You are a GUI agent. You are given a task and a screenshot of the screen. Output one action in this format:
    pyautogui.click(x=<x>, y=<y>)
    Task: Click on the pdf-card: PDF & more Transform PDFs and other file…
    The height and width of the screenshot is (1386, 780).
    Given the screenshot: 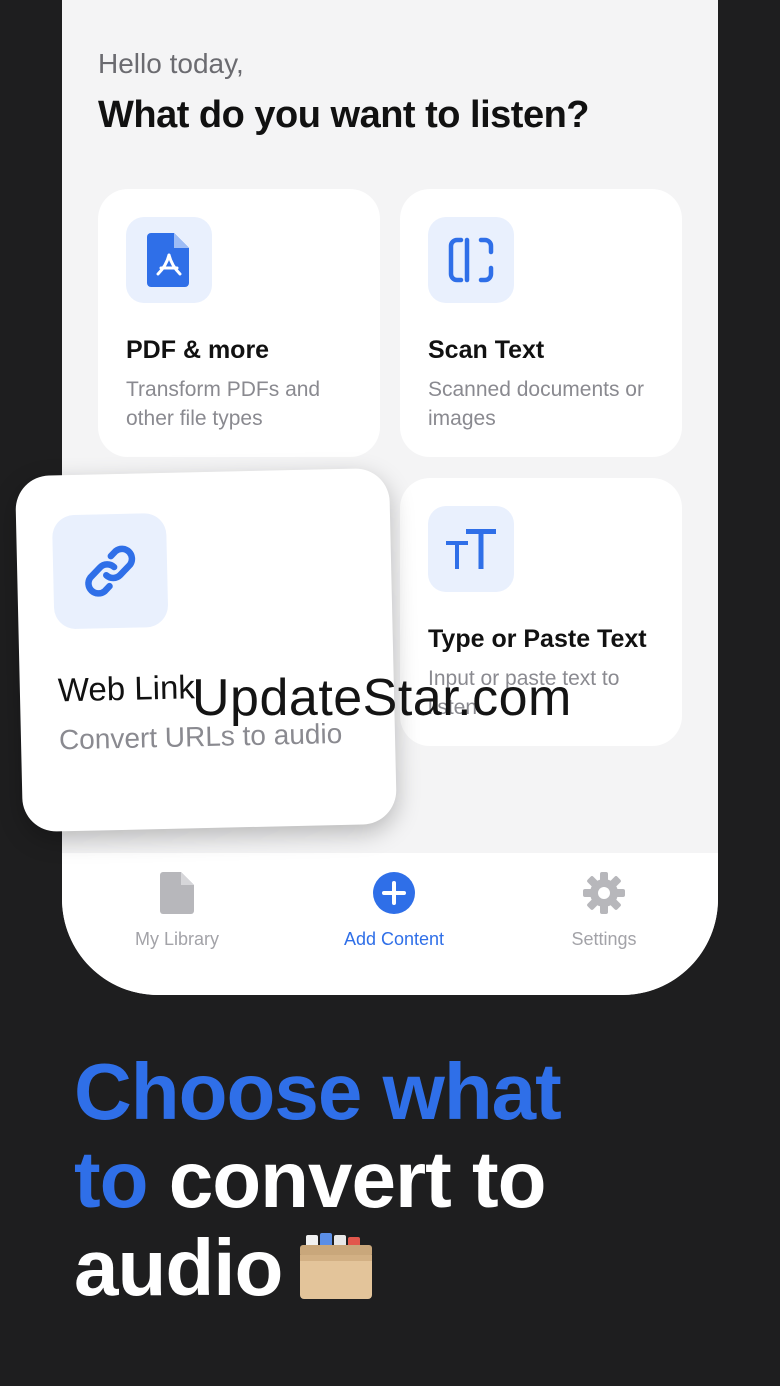 What is the action you would take?
    pyautogui.click(x=239, y=323)
    